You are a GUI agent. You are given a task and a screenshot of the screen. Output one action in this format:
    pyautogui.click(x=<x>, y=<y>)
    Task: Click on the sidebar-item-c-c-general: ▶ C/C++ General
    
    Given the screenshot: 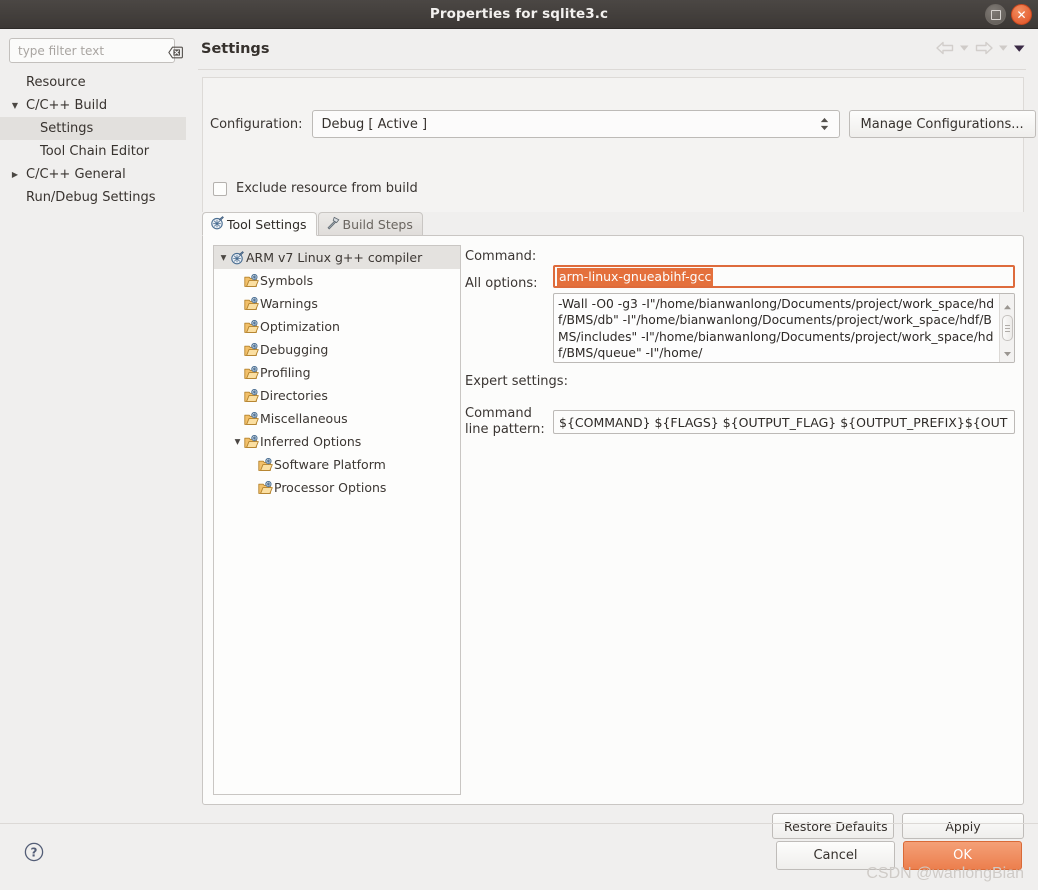 What is the action you would take?
    pyautogui.click(x=93, y=174)
    